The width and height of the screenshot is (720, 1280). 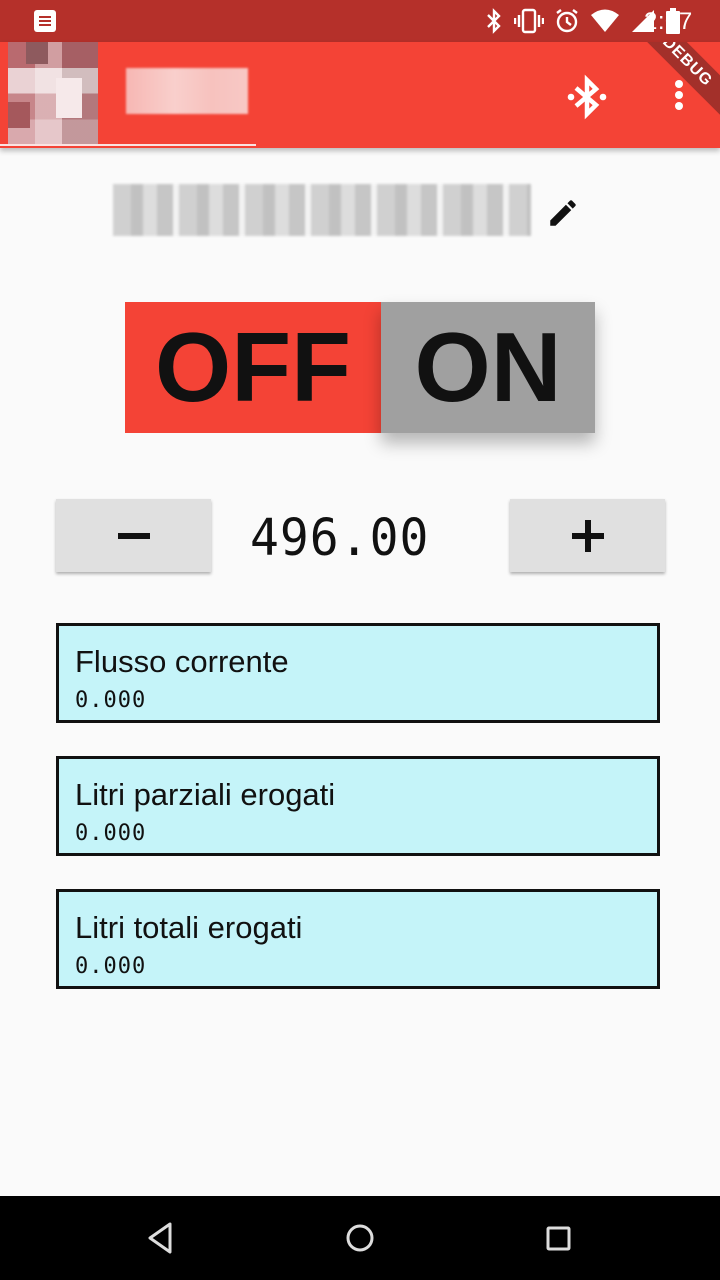 I want to click on recent-apps-icon, so click(x=558, y=1238).